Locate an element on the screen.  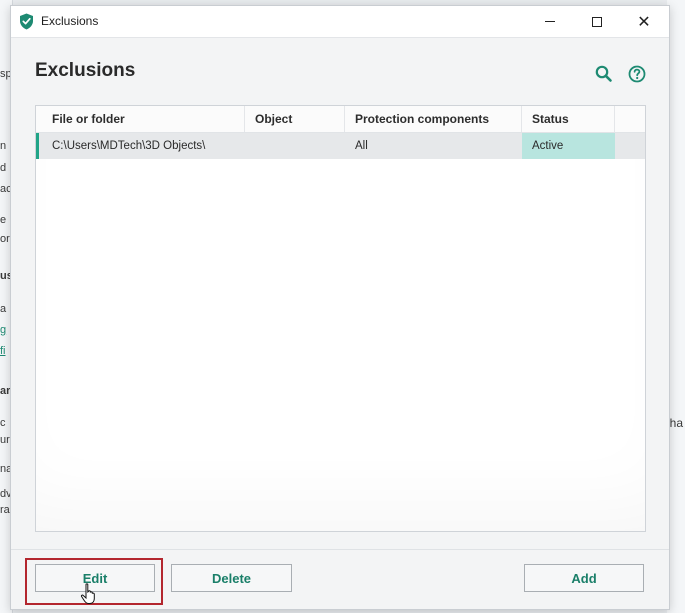
selected-row-indicator is located at coordinates (37, 146).